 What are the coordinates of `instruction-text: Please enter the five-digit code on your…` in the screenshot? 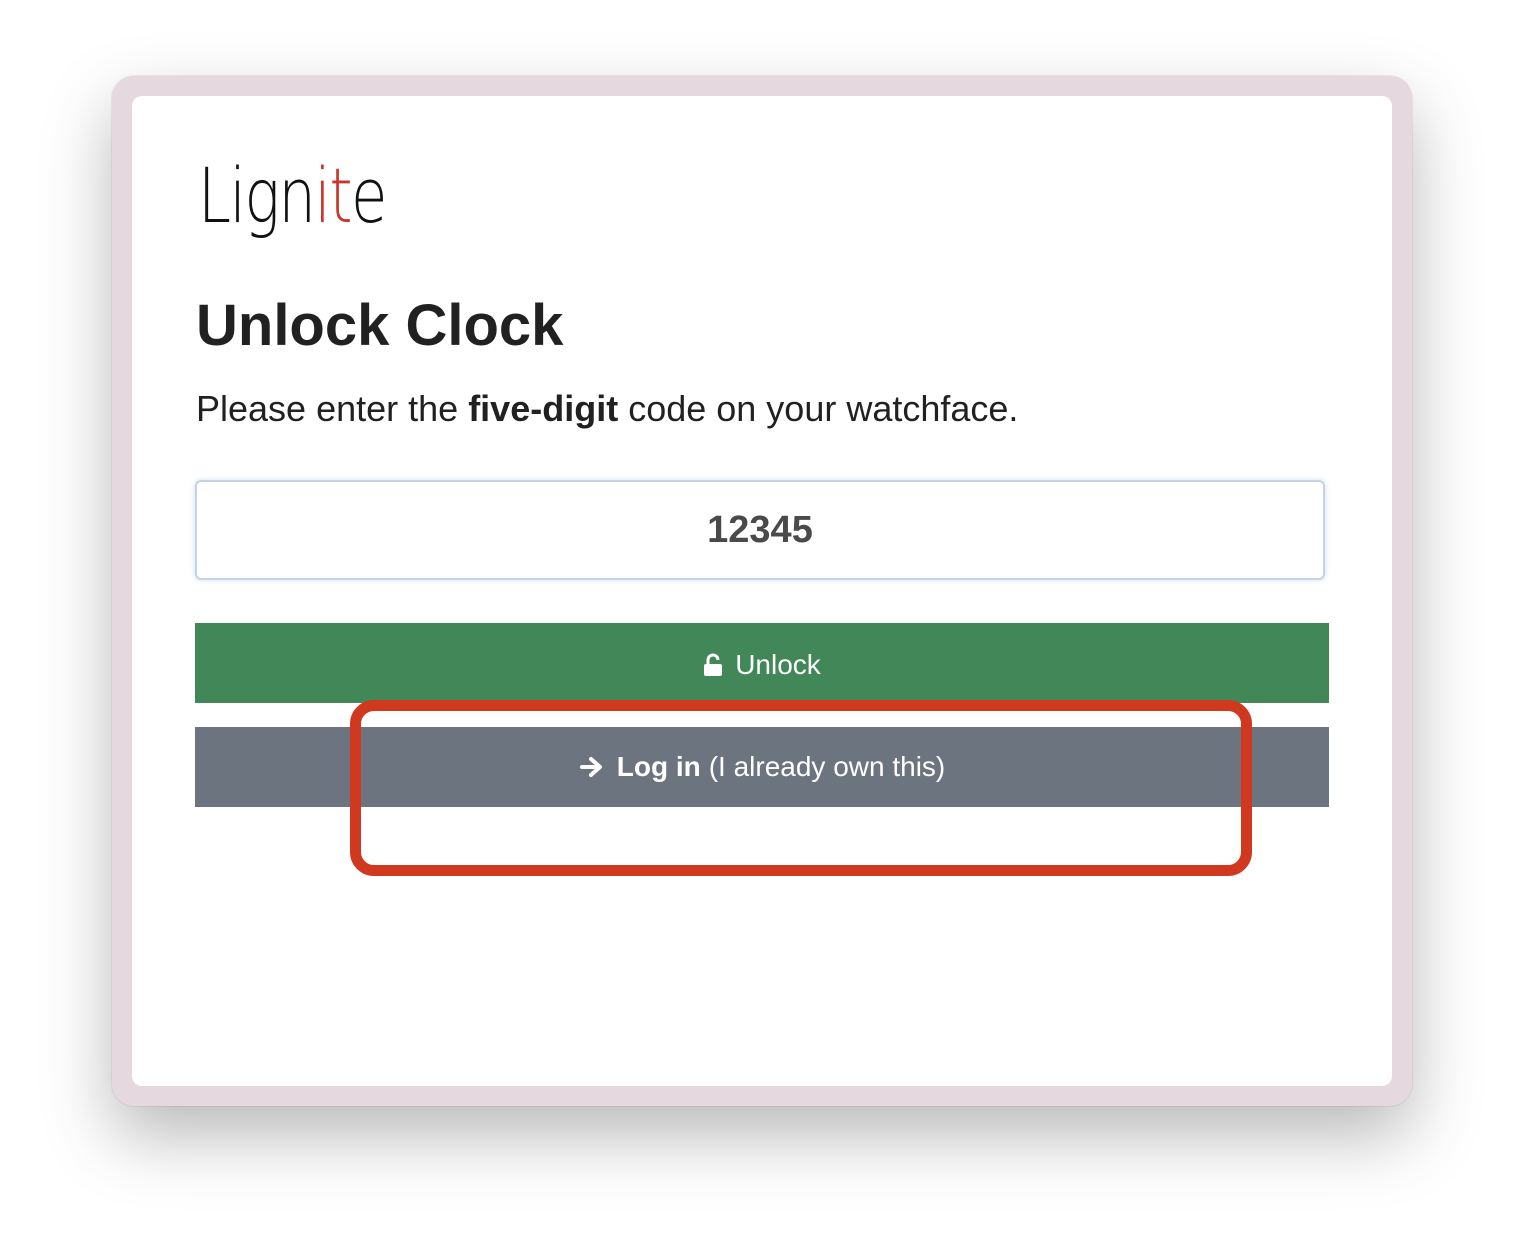 It's located at (607, 409).